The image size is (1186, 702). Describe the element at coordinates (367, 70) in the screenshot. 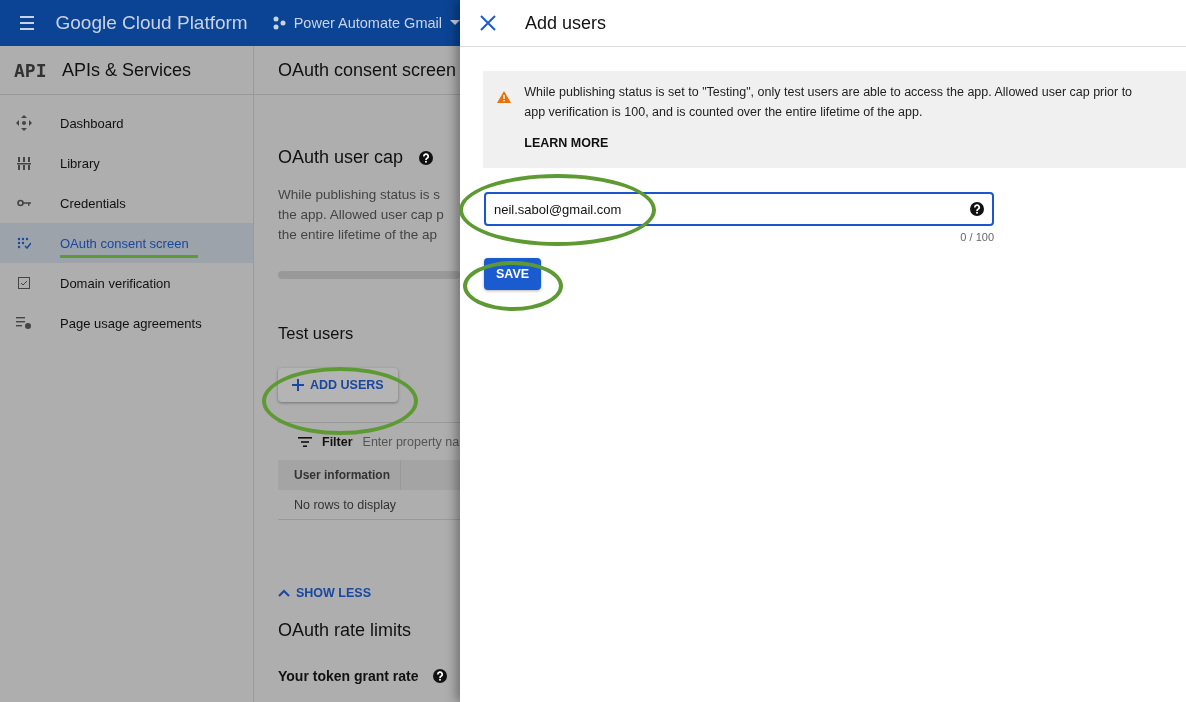

I see `page-title: OAuth consent screen` at that location.